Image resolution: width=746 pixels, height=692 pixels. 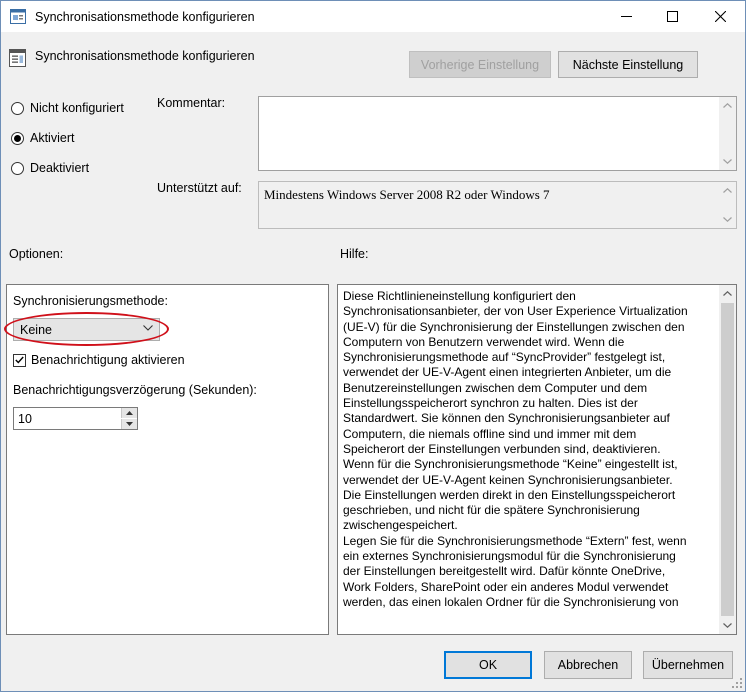 I want to click on cancel-button: Abbrechen, so click(x=588, y=665).